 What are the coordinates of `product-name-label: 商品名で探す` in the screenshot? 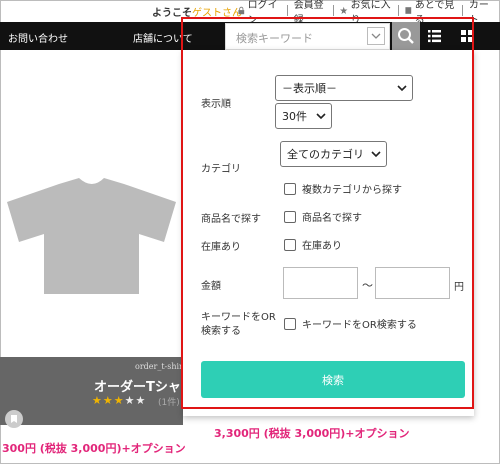 It's located at (231, 219).